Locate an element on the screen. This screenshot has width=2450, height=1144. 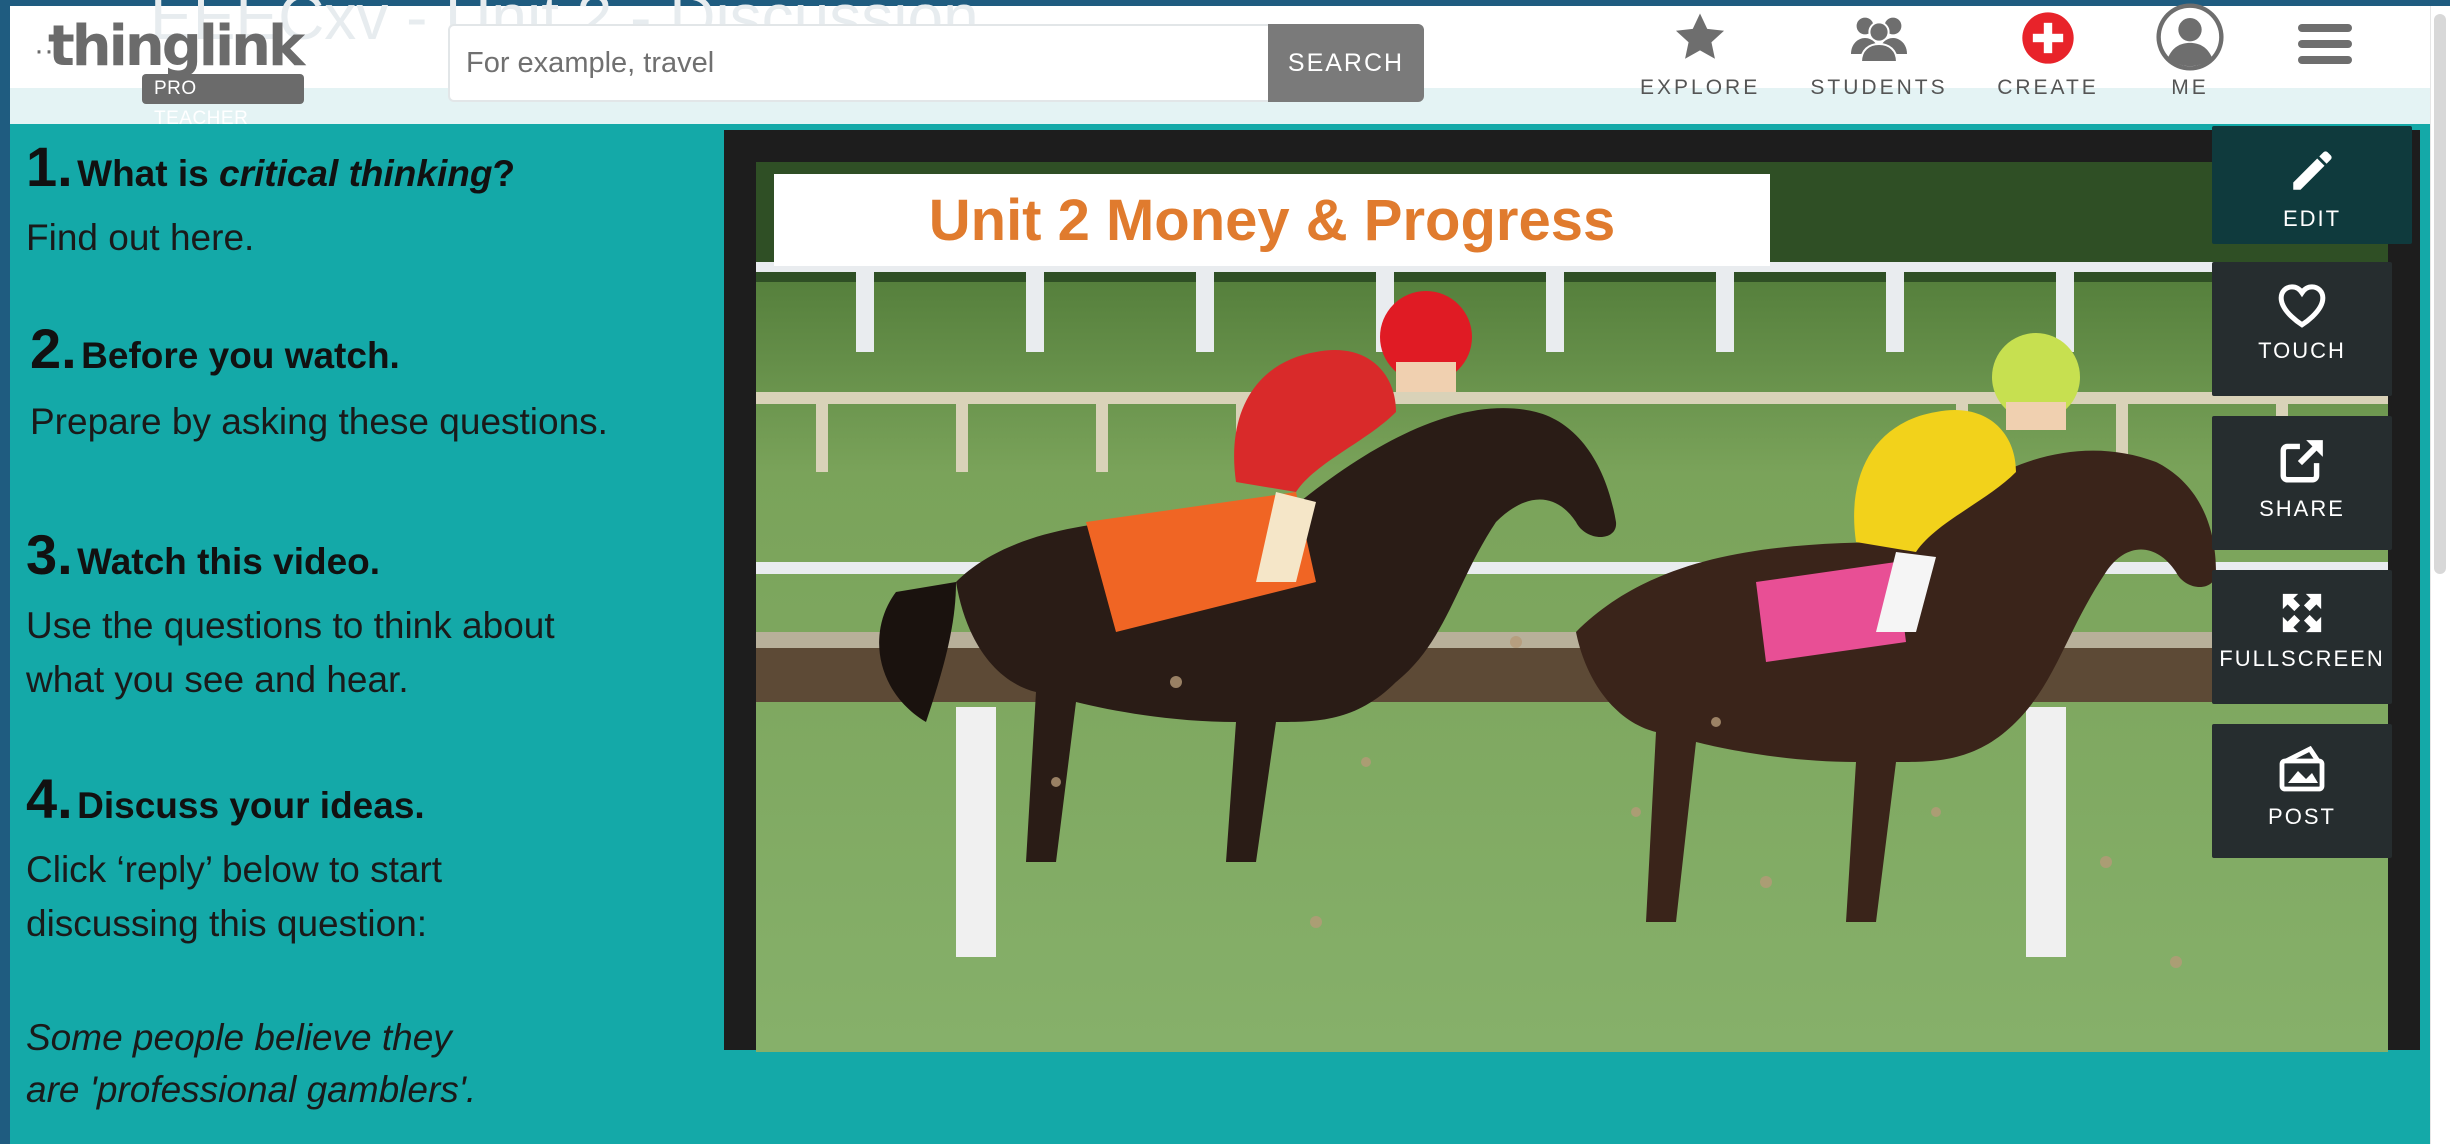
edit-button: EDIT is located at coordinates (2312, 185).